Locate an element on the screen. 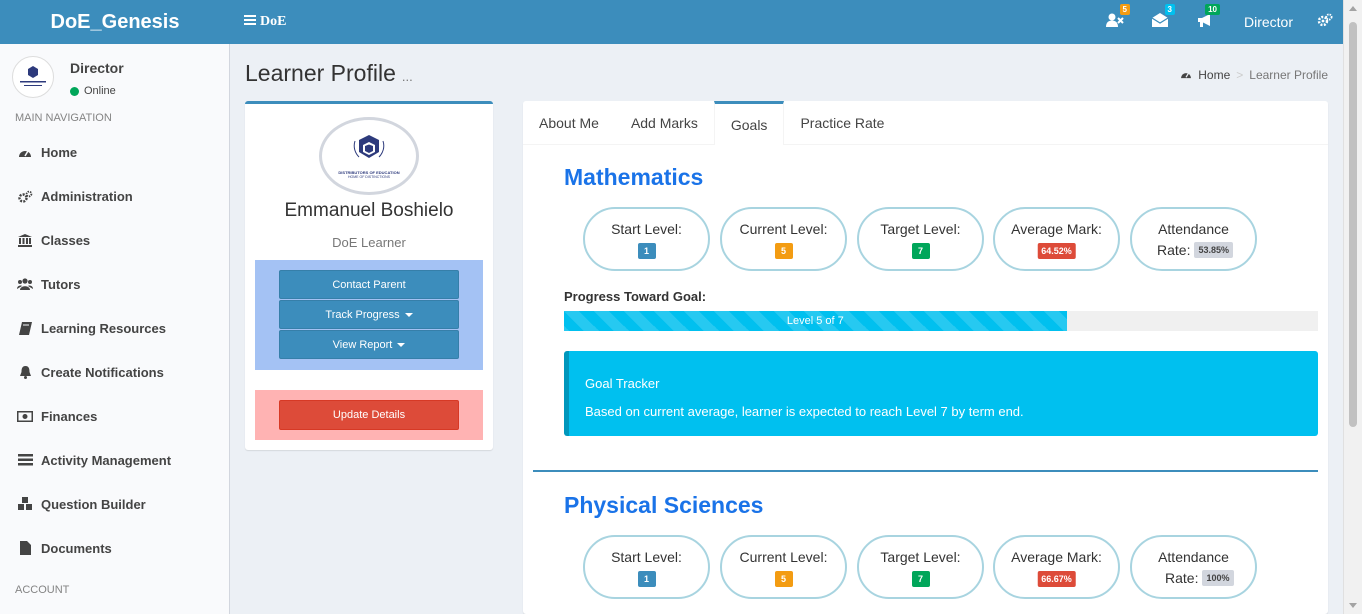 This screenshot has height=614, width=1362. sidebar-item-label: Classes is located at coordinates (66, 240).